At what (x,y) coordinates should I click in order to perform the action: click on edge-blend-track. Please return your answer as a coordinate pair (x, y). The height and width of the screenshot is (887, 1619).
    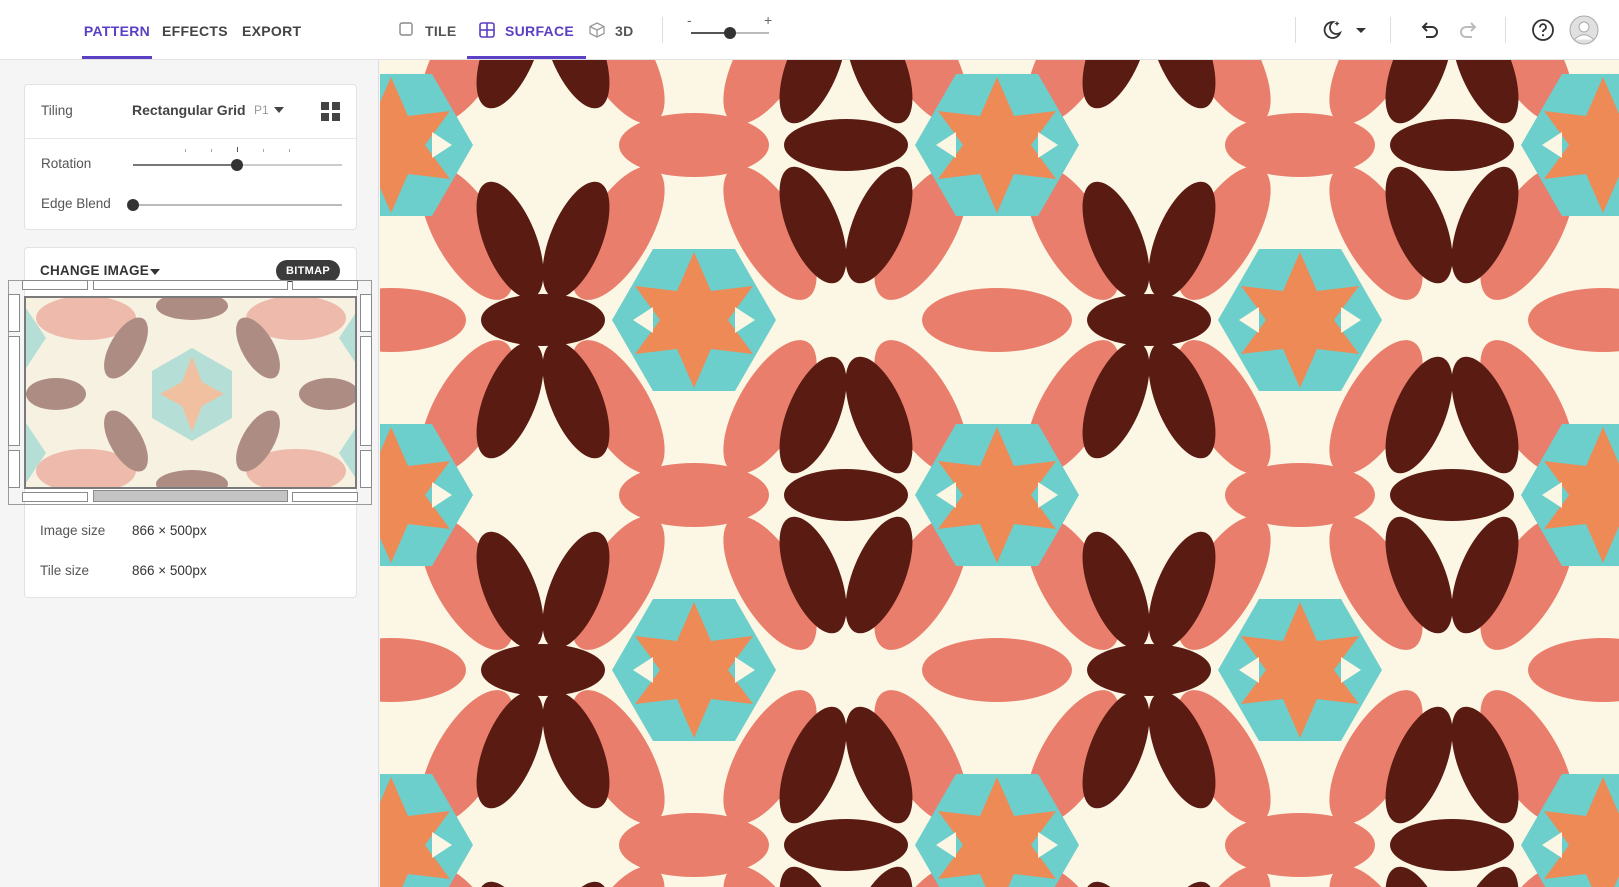
    Looking at the image, I should click on (237, 205).